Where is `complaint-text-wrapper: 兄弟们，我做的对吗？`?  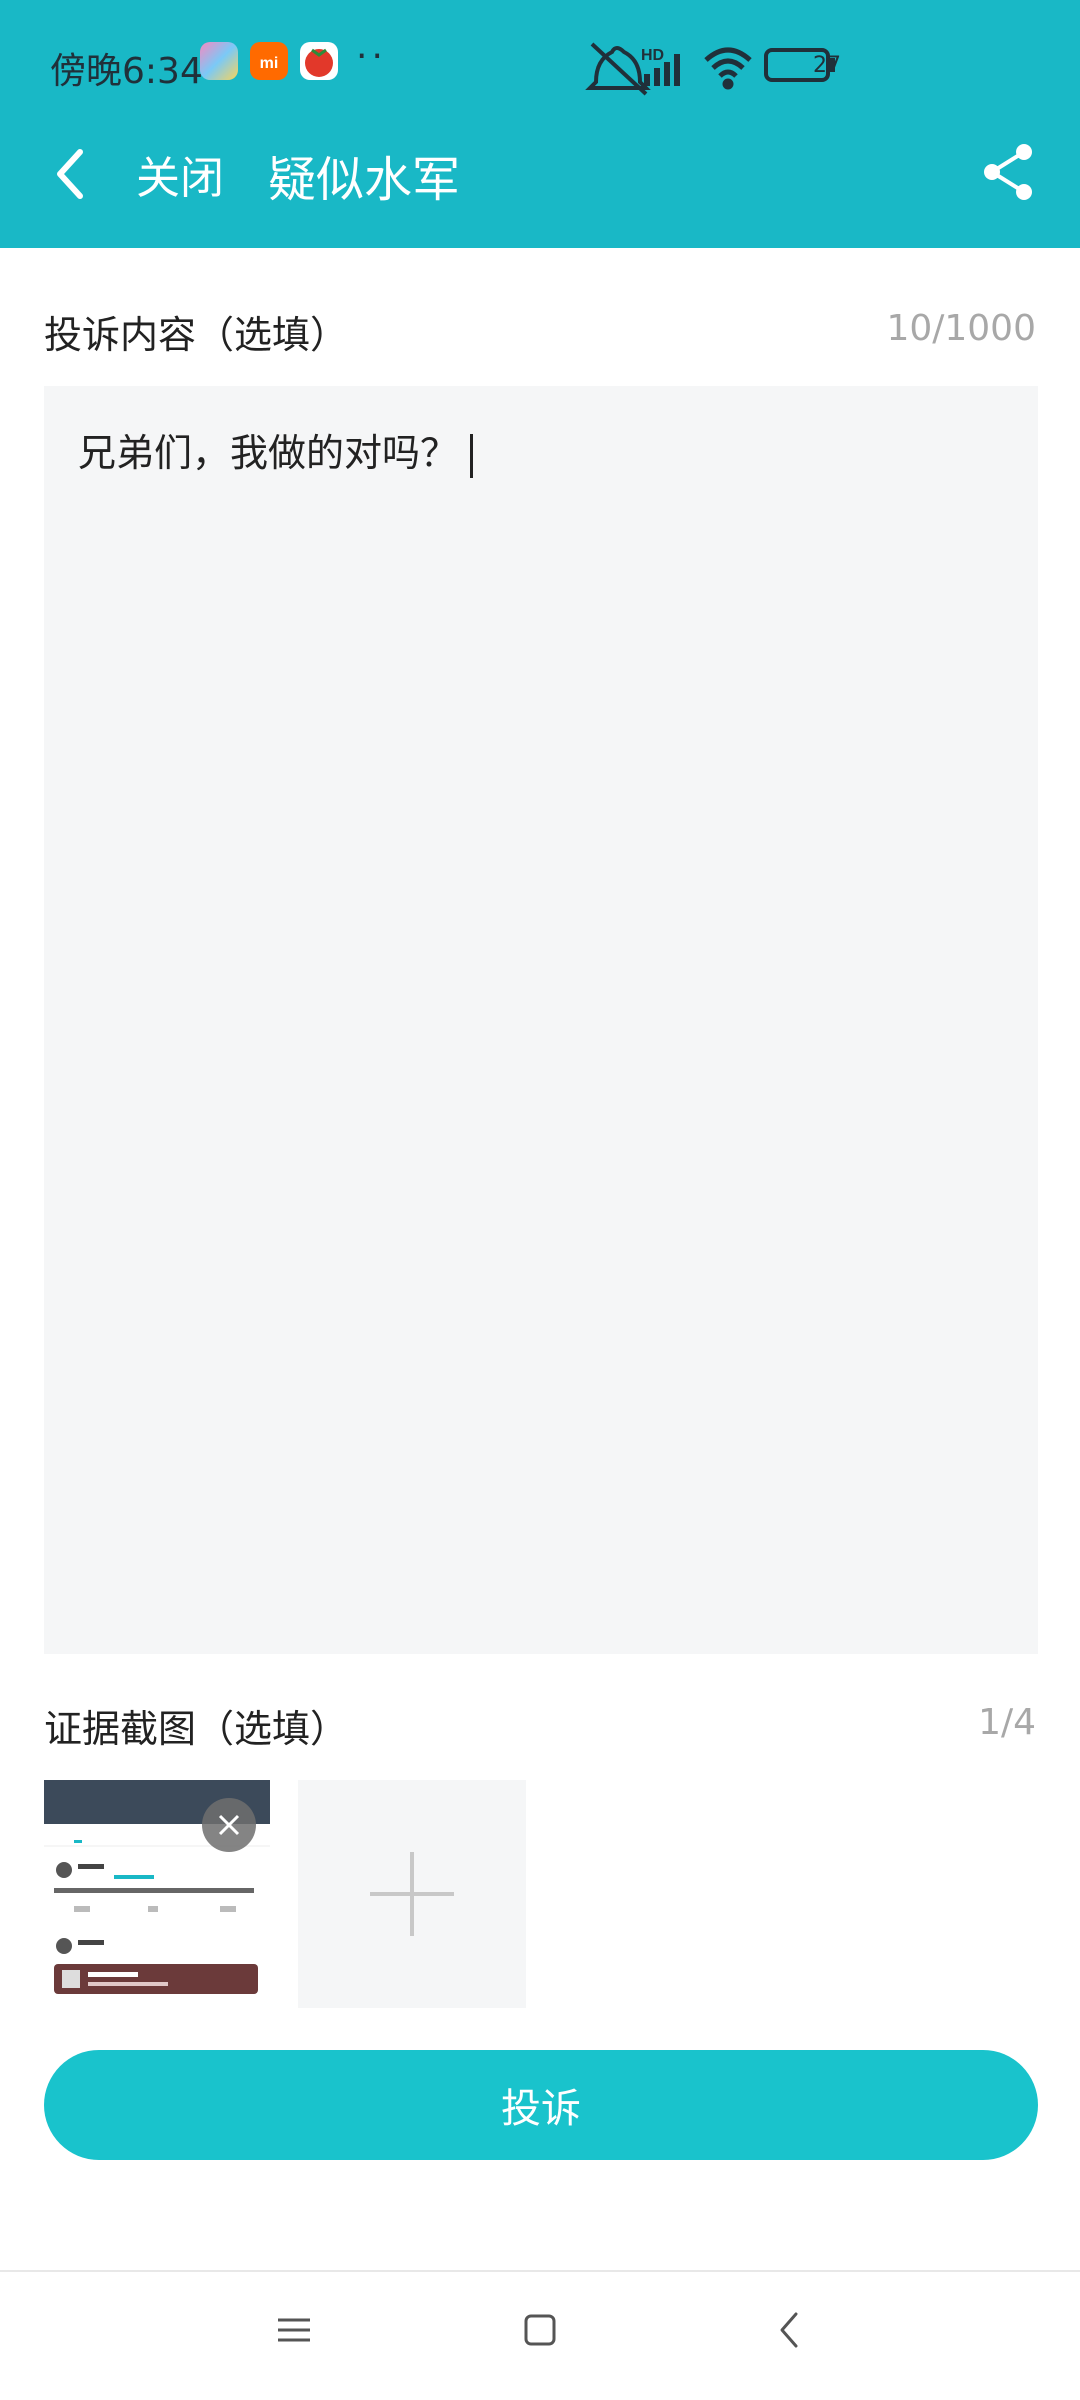 complaint-text-wrapper: 兄弟们，我做的对吗？ is located at coordinates (276, 450).